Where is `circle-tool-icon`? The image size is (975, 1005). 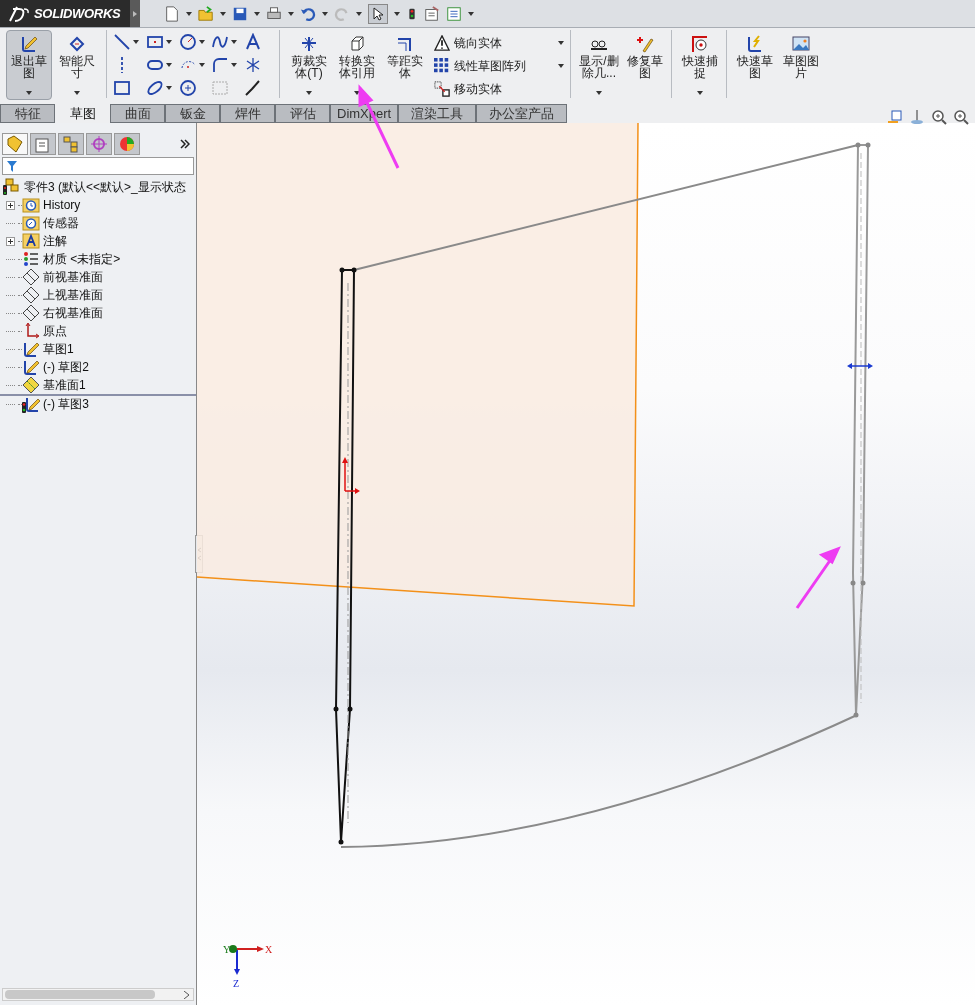 circle-tool-icon is located at coordinates (187, 41).